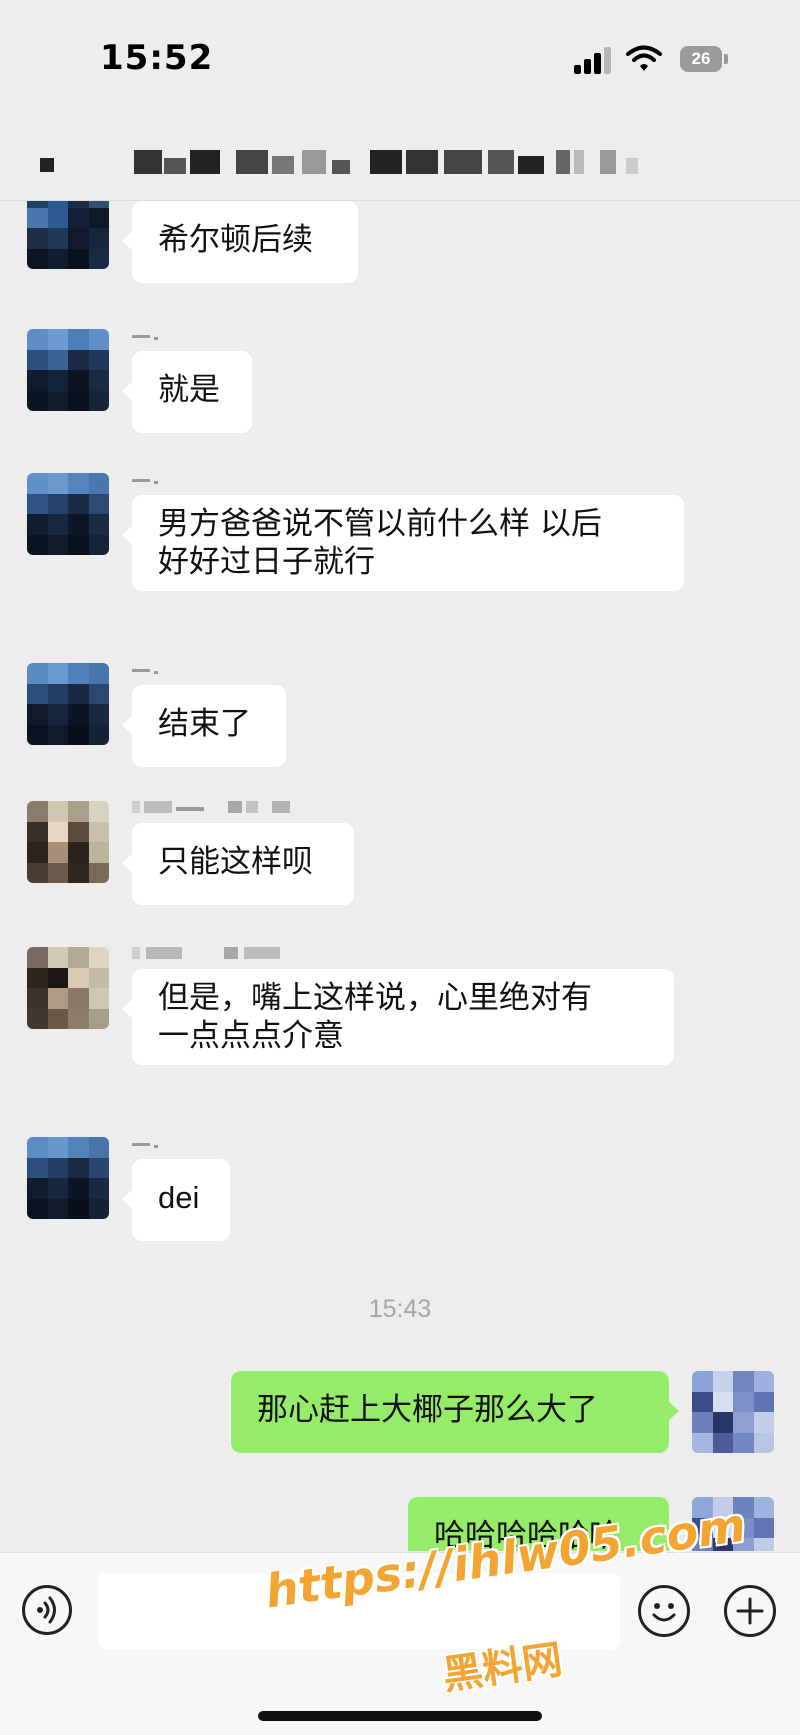 The width and height of the screenshot is (800, 1735). I want to click on message-bubble: 但是，嘴上这样说，心里绝对有 一点点点介意, so click(398, 1017).